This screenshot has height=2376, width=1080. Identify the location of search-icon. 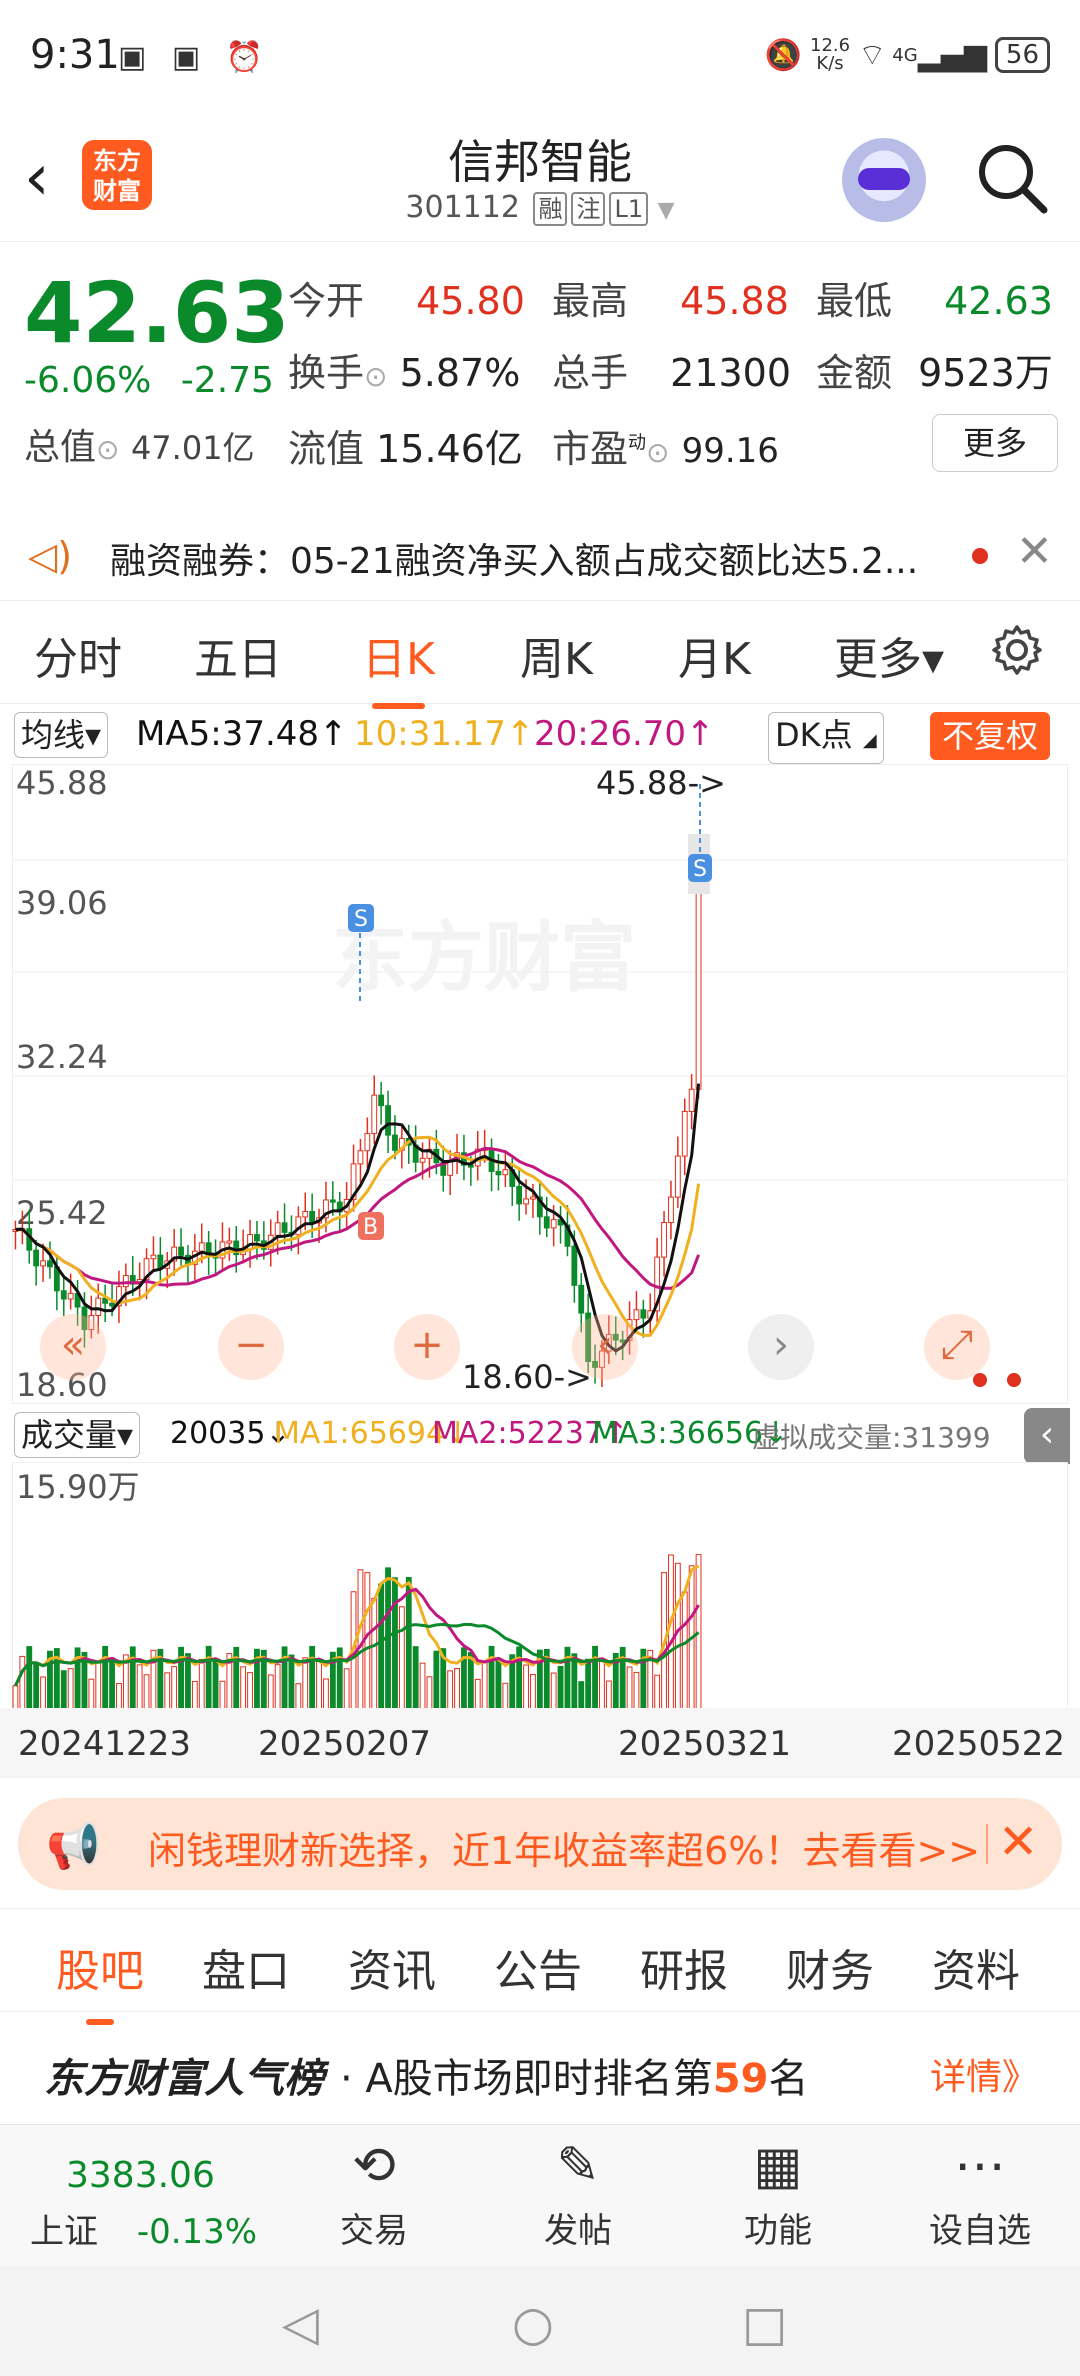
(1012, 178).